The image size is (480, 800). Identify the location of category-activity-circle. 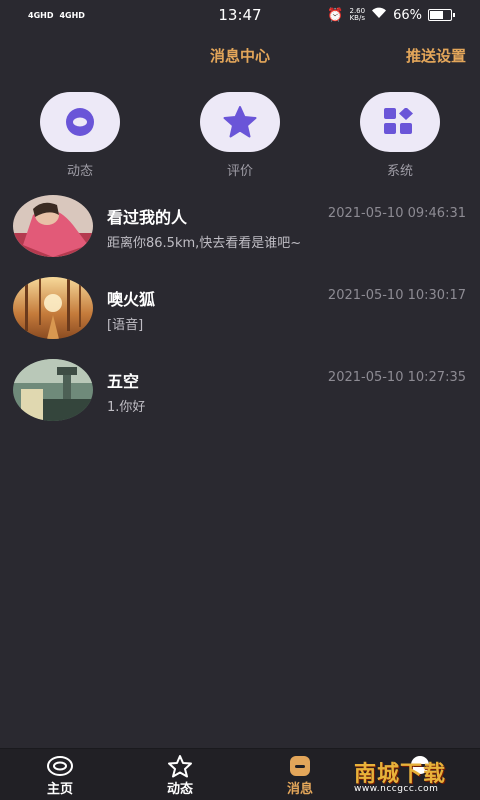
(80, 122).